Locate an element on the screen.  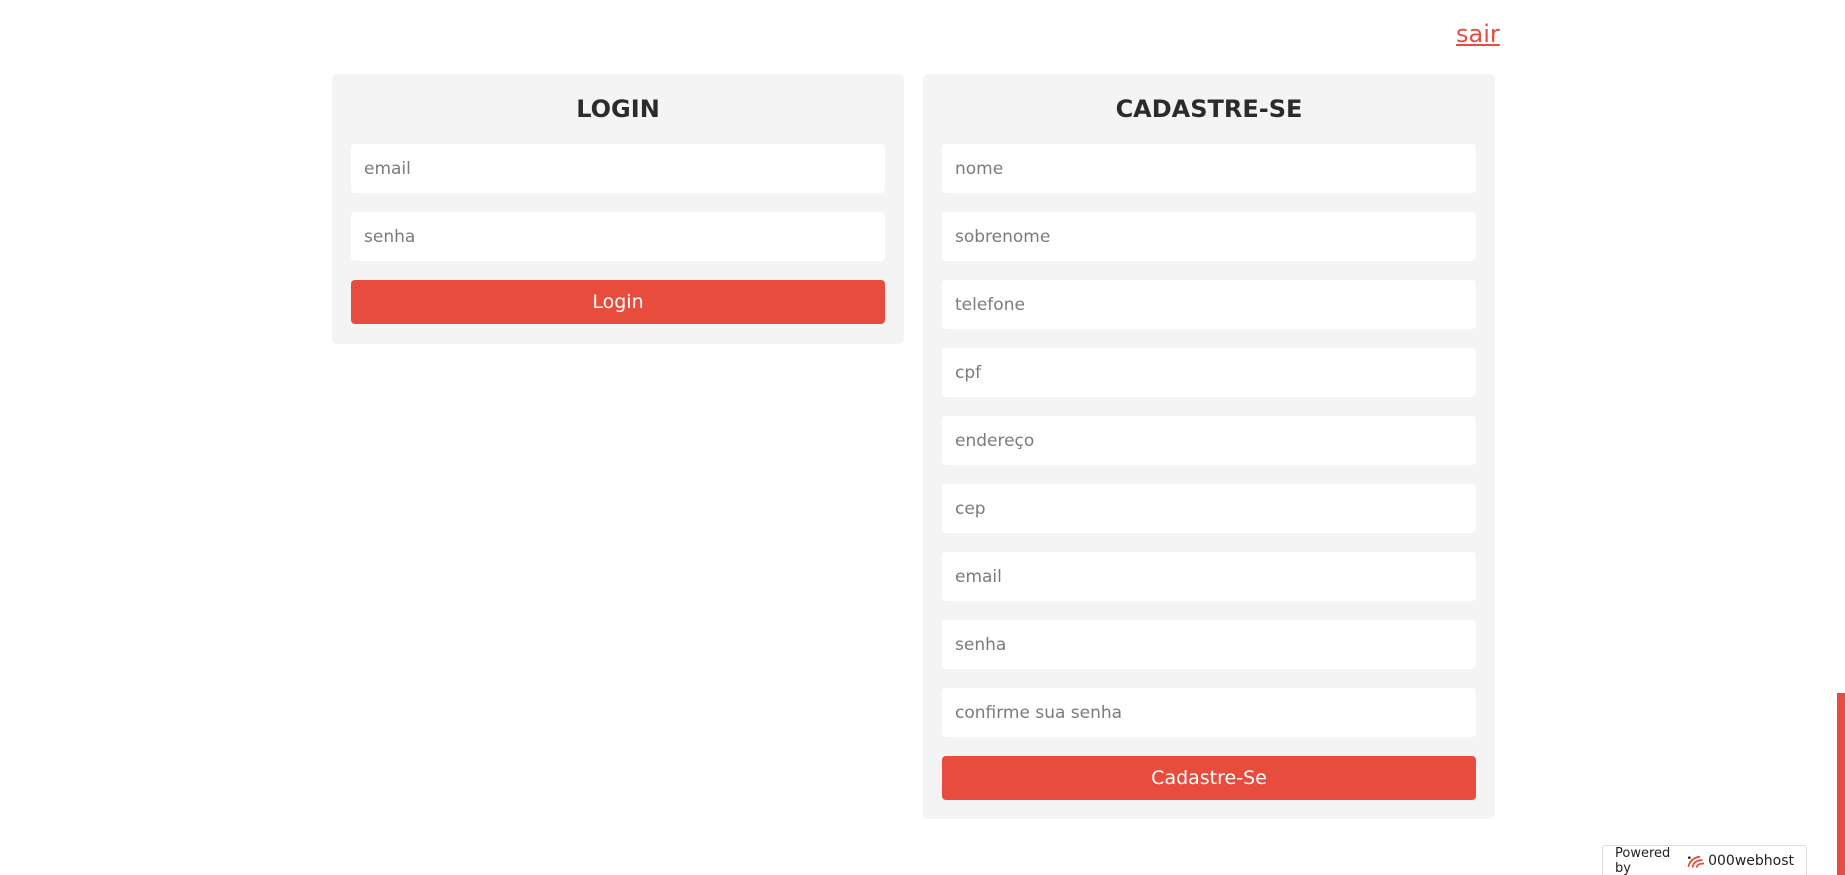
powered-by-badge: Powered by 000webhost is located at coordinates (1704, 860).